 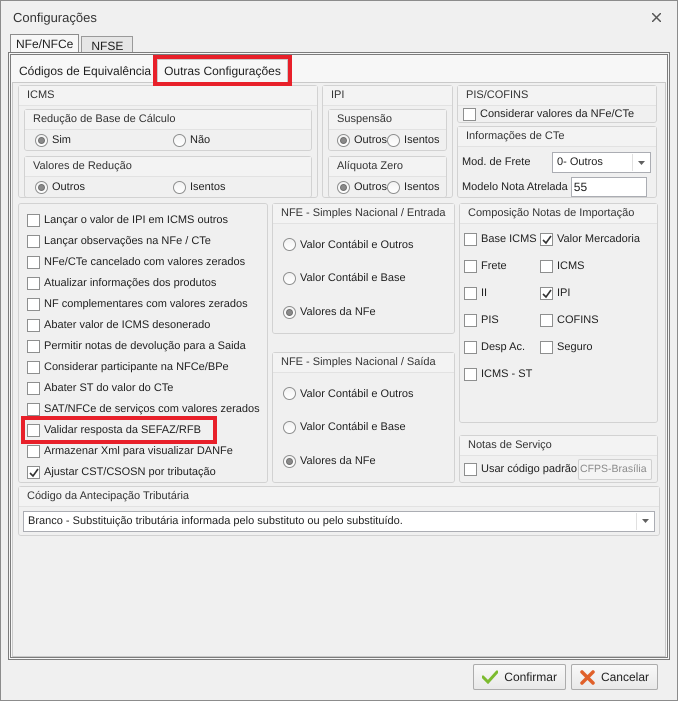 I want to click on checkbox-label: Desp Ac., so click(x=503, y=348).